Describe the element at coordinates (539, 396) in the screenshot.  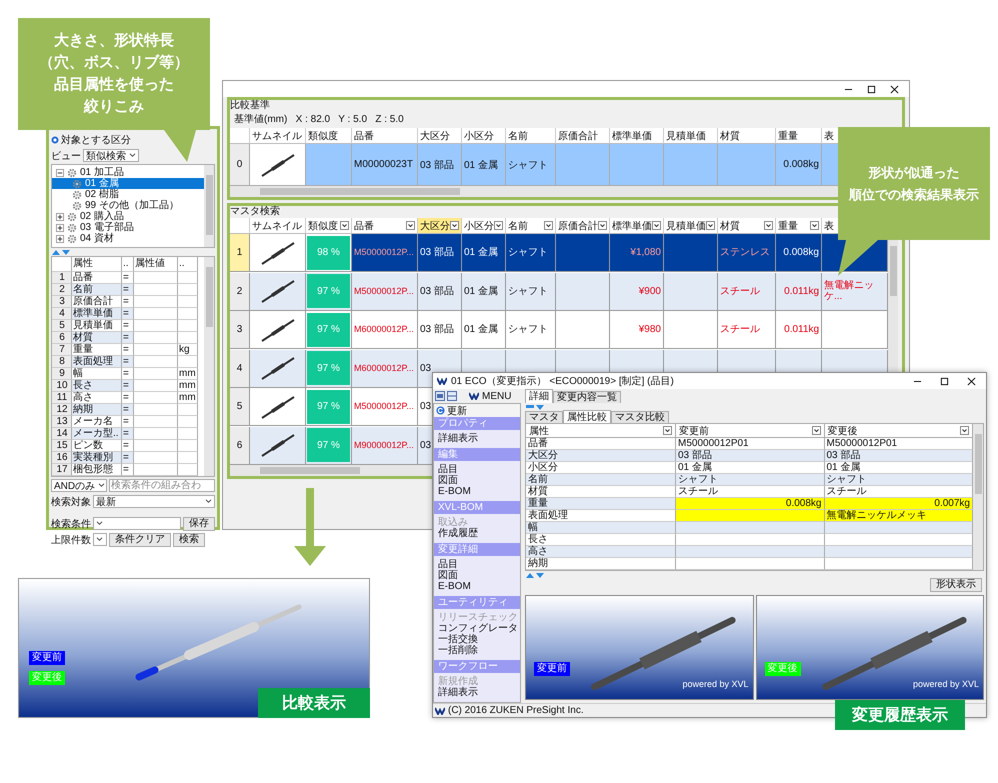
I see `tab: 詳細` at that location.